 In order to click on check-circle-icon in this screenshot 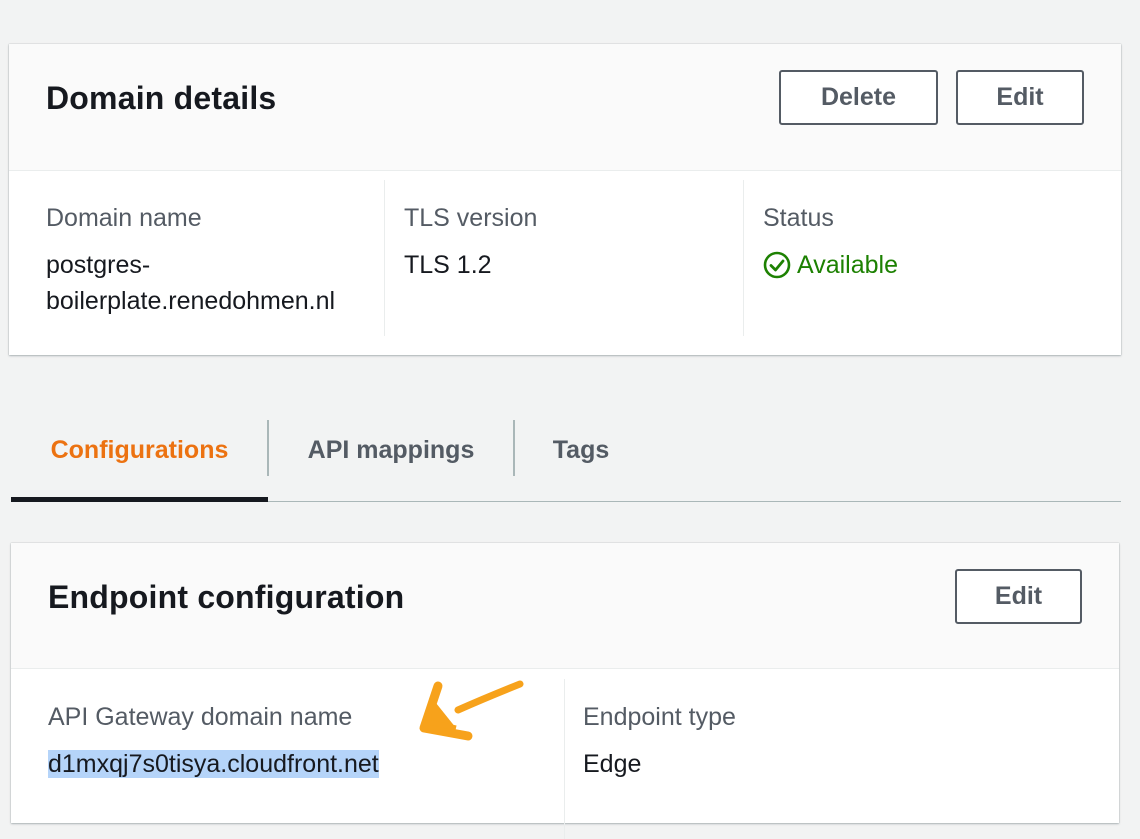, I will do `click(777, 265)`.